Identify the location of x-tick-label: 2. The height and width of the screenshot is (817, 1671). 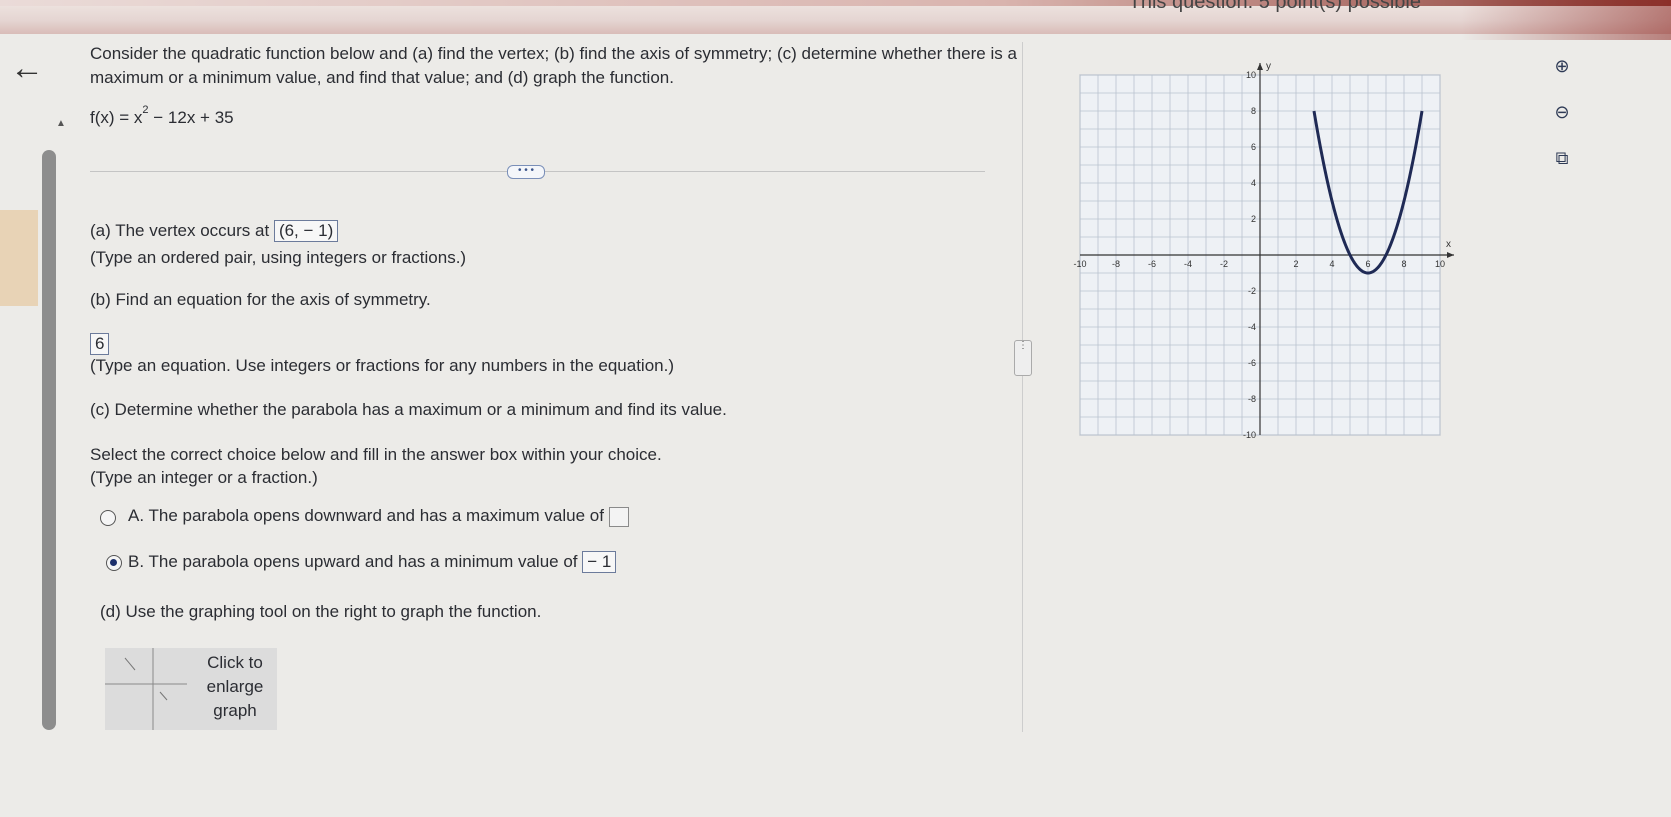
(1295, 264).